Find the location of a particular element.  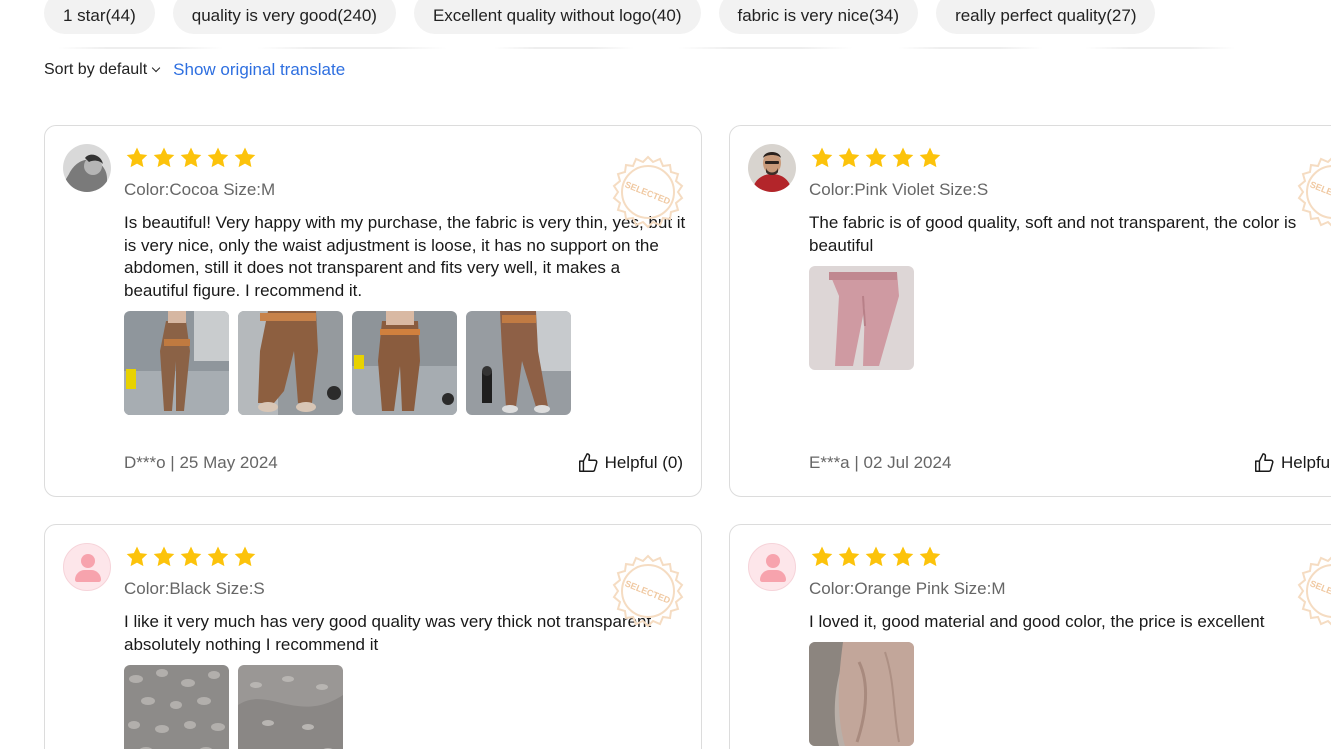

review-sku: Color:Black Size:S is located at coordinates (194, 588).